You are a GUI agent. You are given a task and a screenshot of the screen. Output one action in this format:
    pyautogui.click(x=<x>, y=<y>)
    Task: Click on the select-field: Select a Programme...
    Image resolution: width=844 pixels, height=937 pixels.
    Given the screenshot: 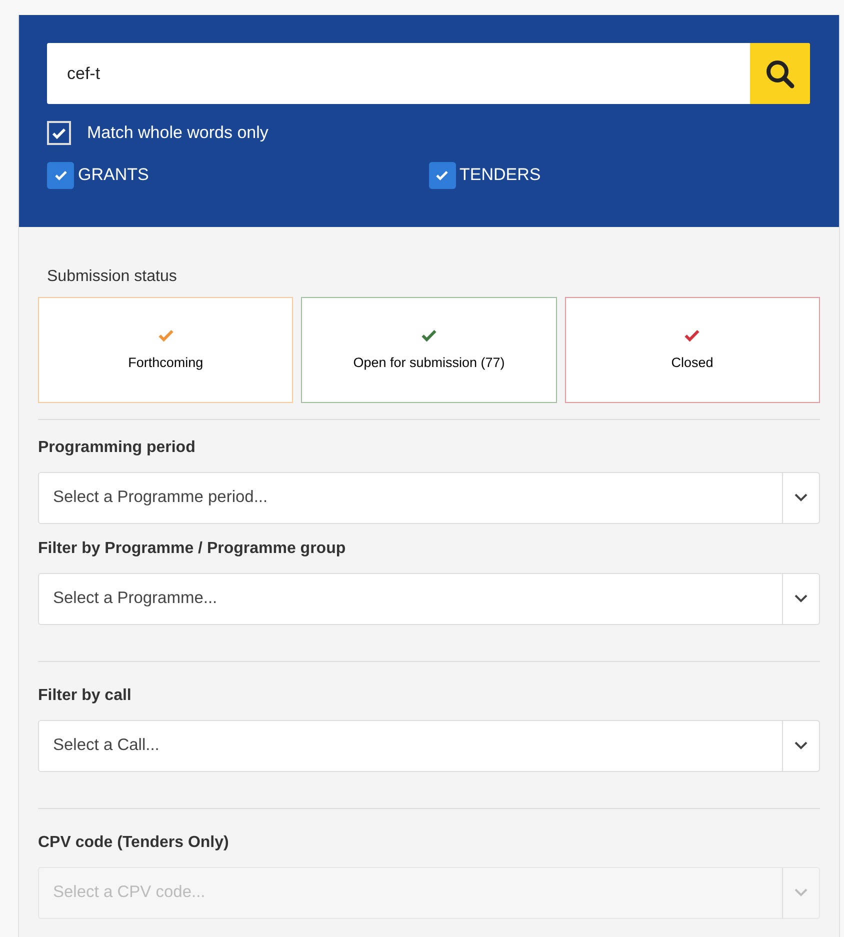 What is the action you would take?
    pyautogui.click(x=429, y=598)
    